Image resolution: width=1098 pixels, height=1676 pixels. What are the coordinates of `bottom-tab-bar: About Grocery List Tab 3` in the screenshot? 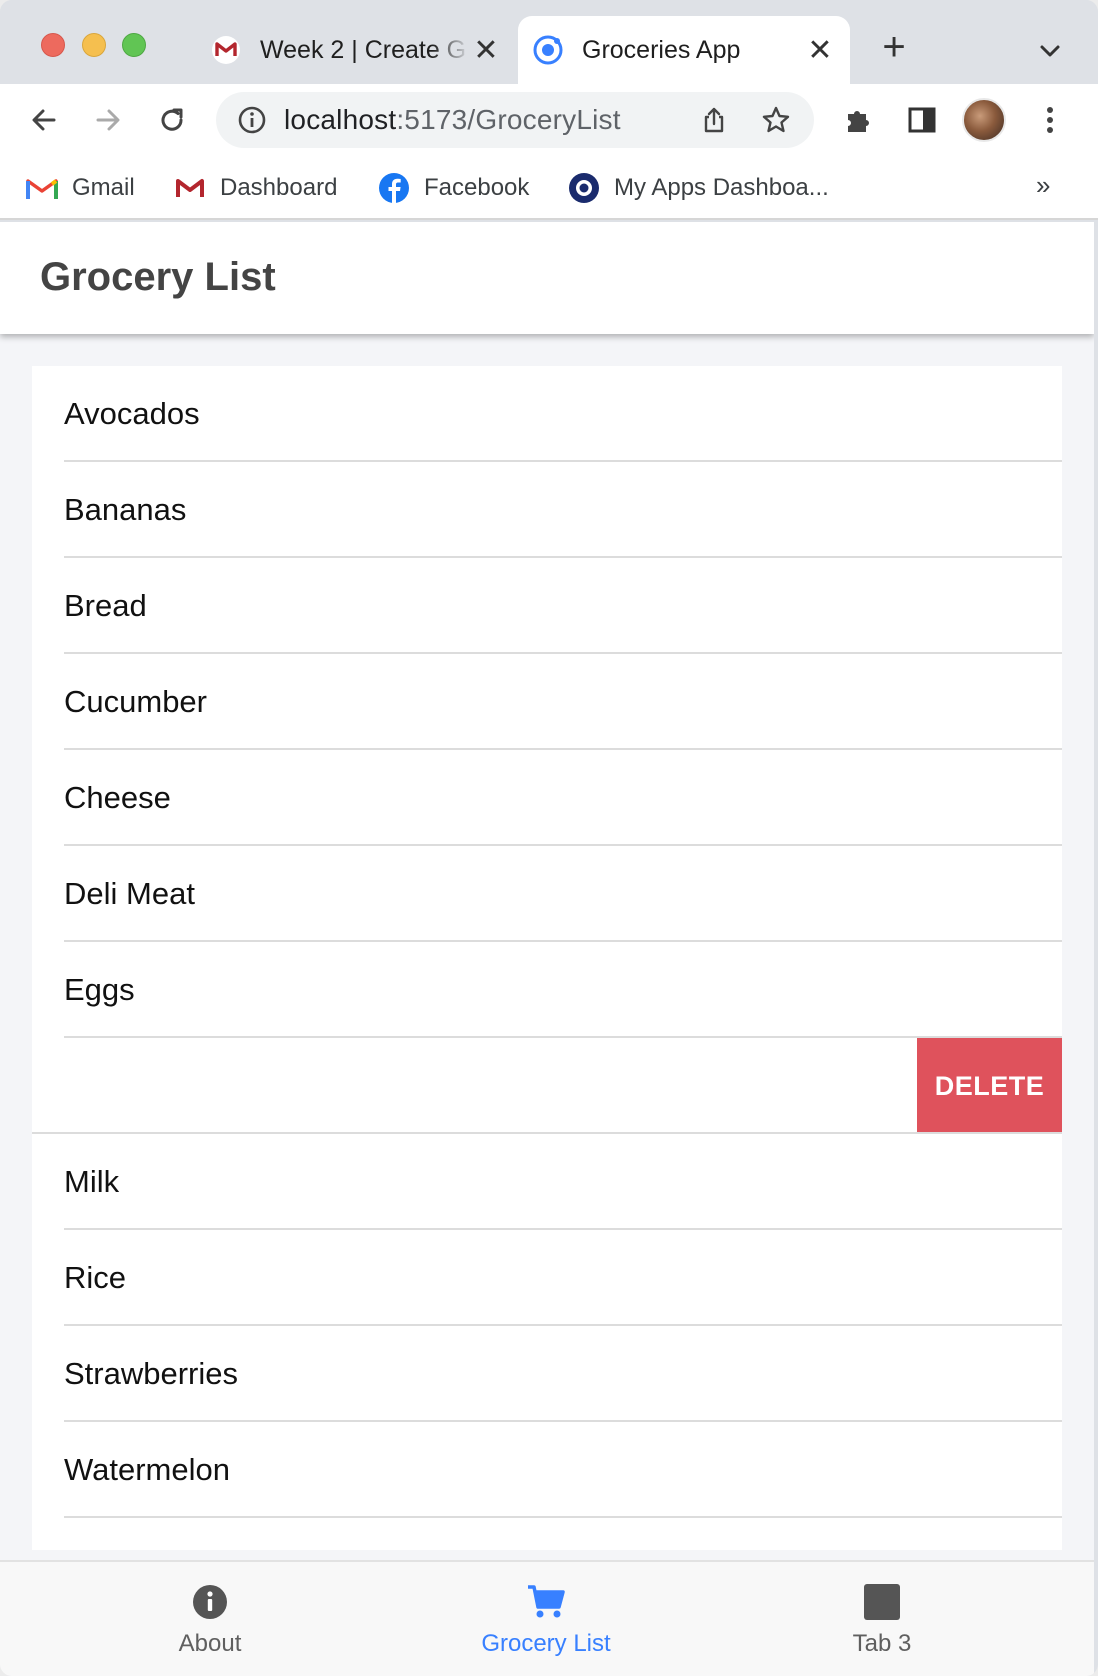 It's located at (547, 1618).